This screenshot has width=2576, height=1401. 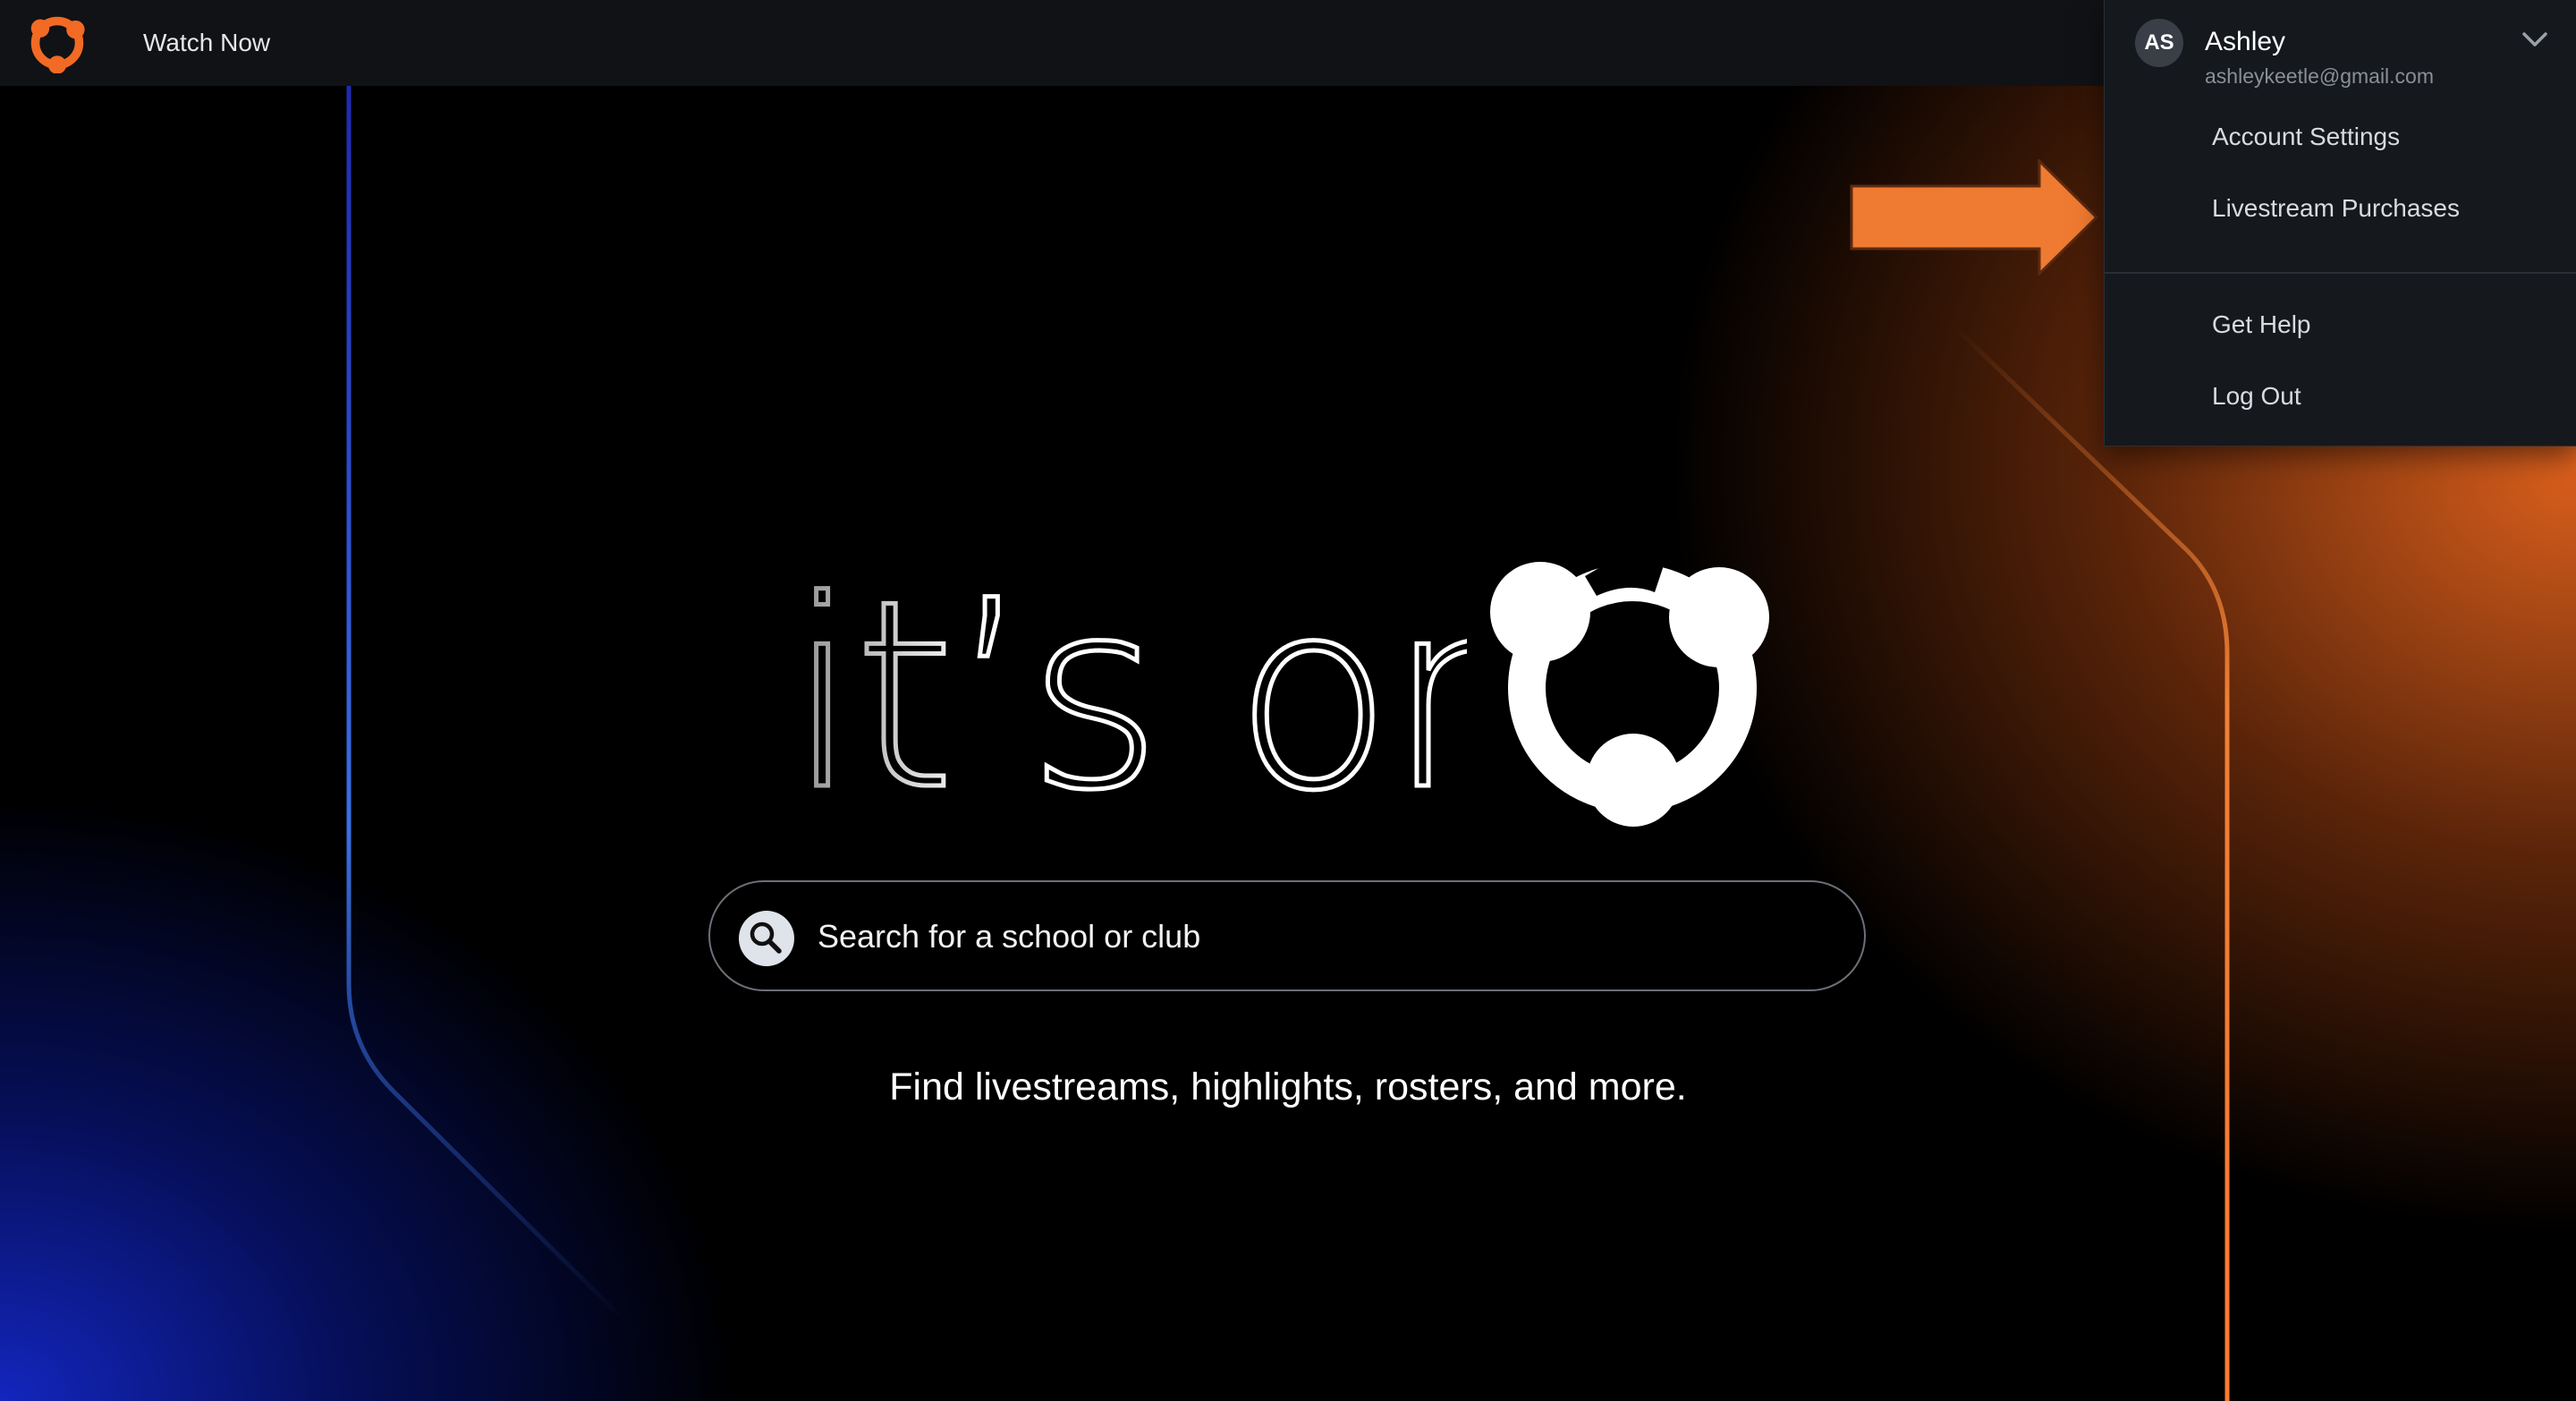 What do you see at coordinates (1629, 691) in the screenshot?
I see `hudl-mark-icon` at bounding box center [1629, 691].